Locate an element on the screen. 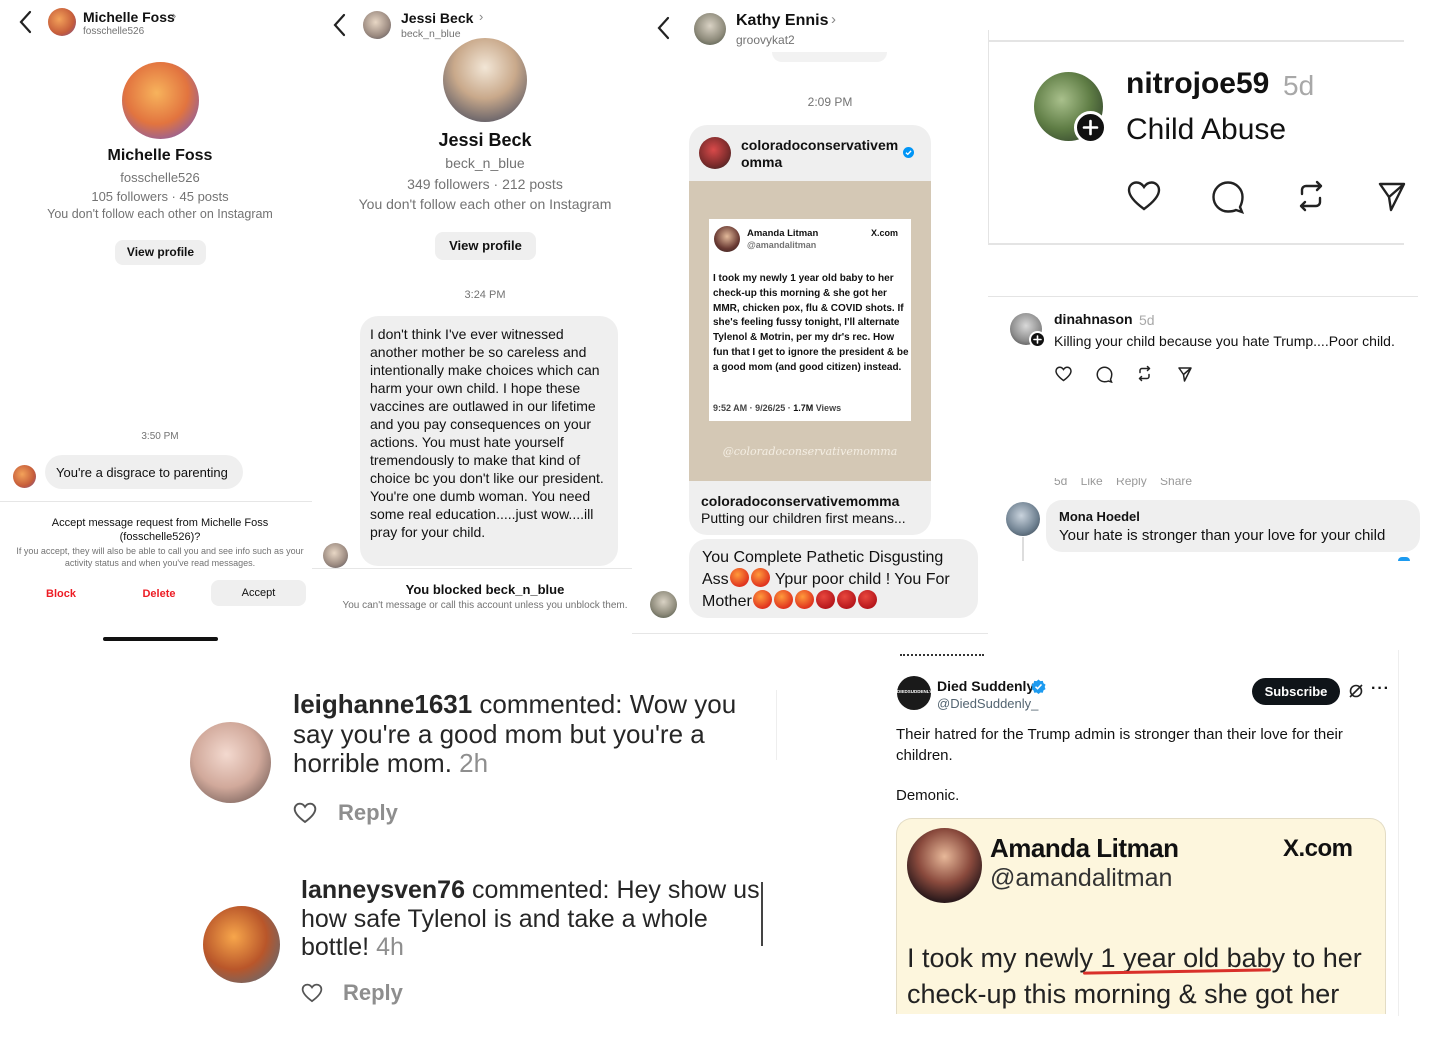 This screenshot has height=1048, width=1456. profile-name: Michelle Foss is located at coordinates (160, 155).